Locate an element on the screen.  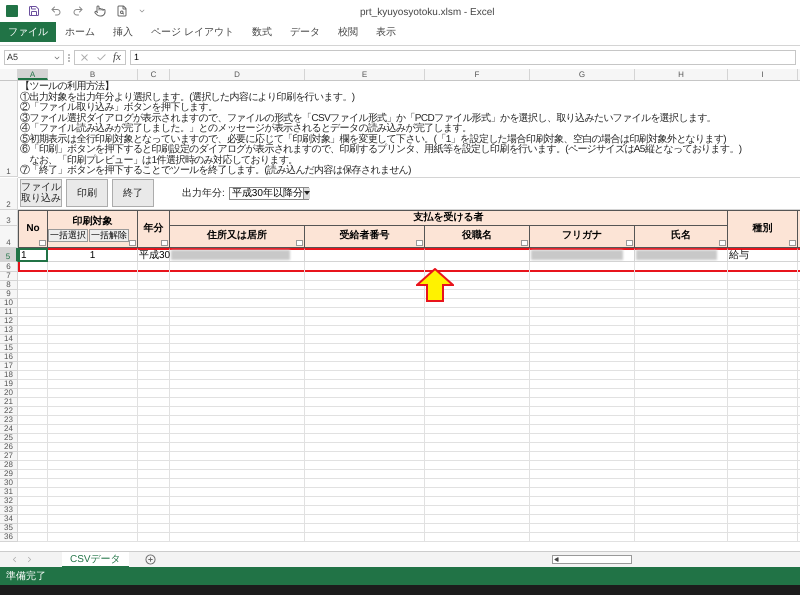
clear-all-button: 一括解除 is located at coordinates (109, 235).